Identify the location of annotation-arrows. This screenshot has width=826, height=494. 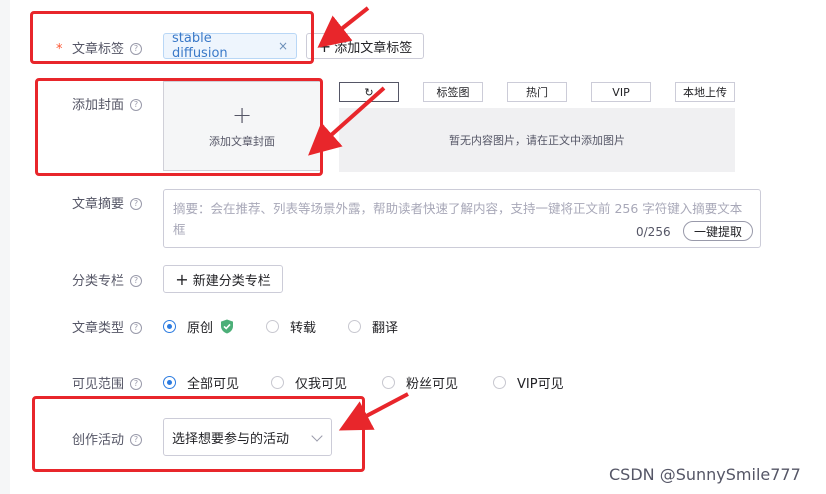
(358, 218).